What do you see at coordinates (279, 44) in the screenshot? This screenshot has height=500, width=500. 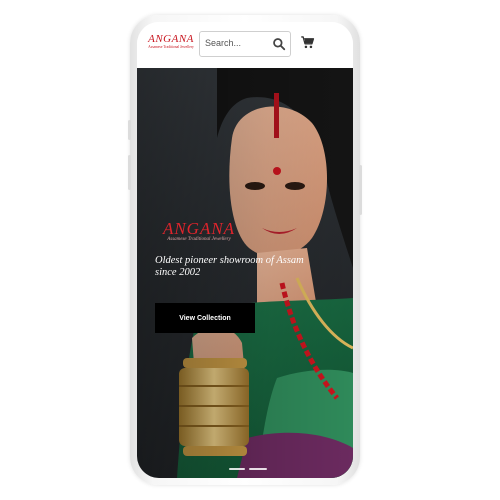 I see `search-icon` at bounding box center [279, 44].